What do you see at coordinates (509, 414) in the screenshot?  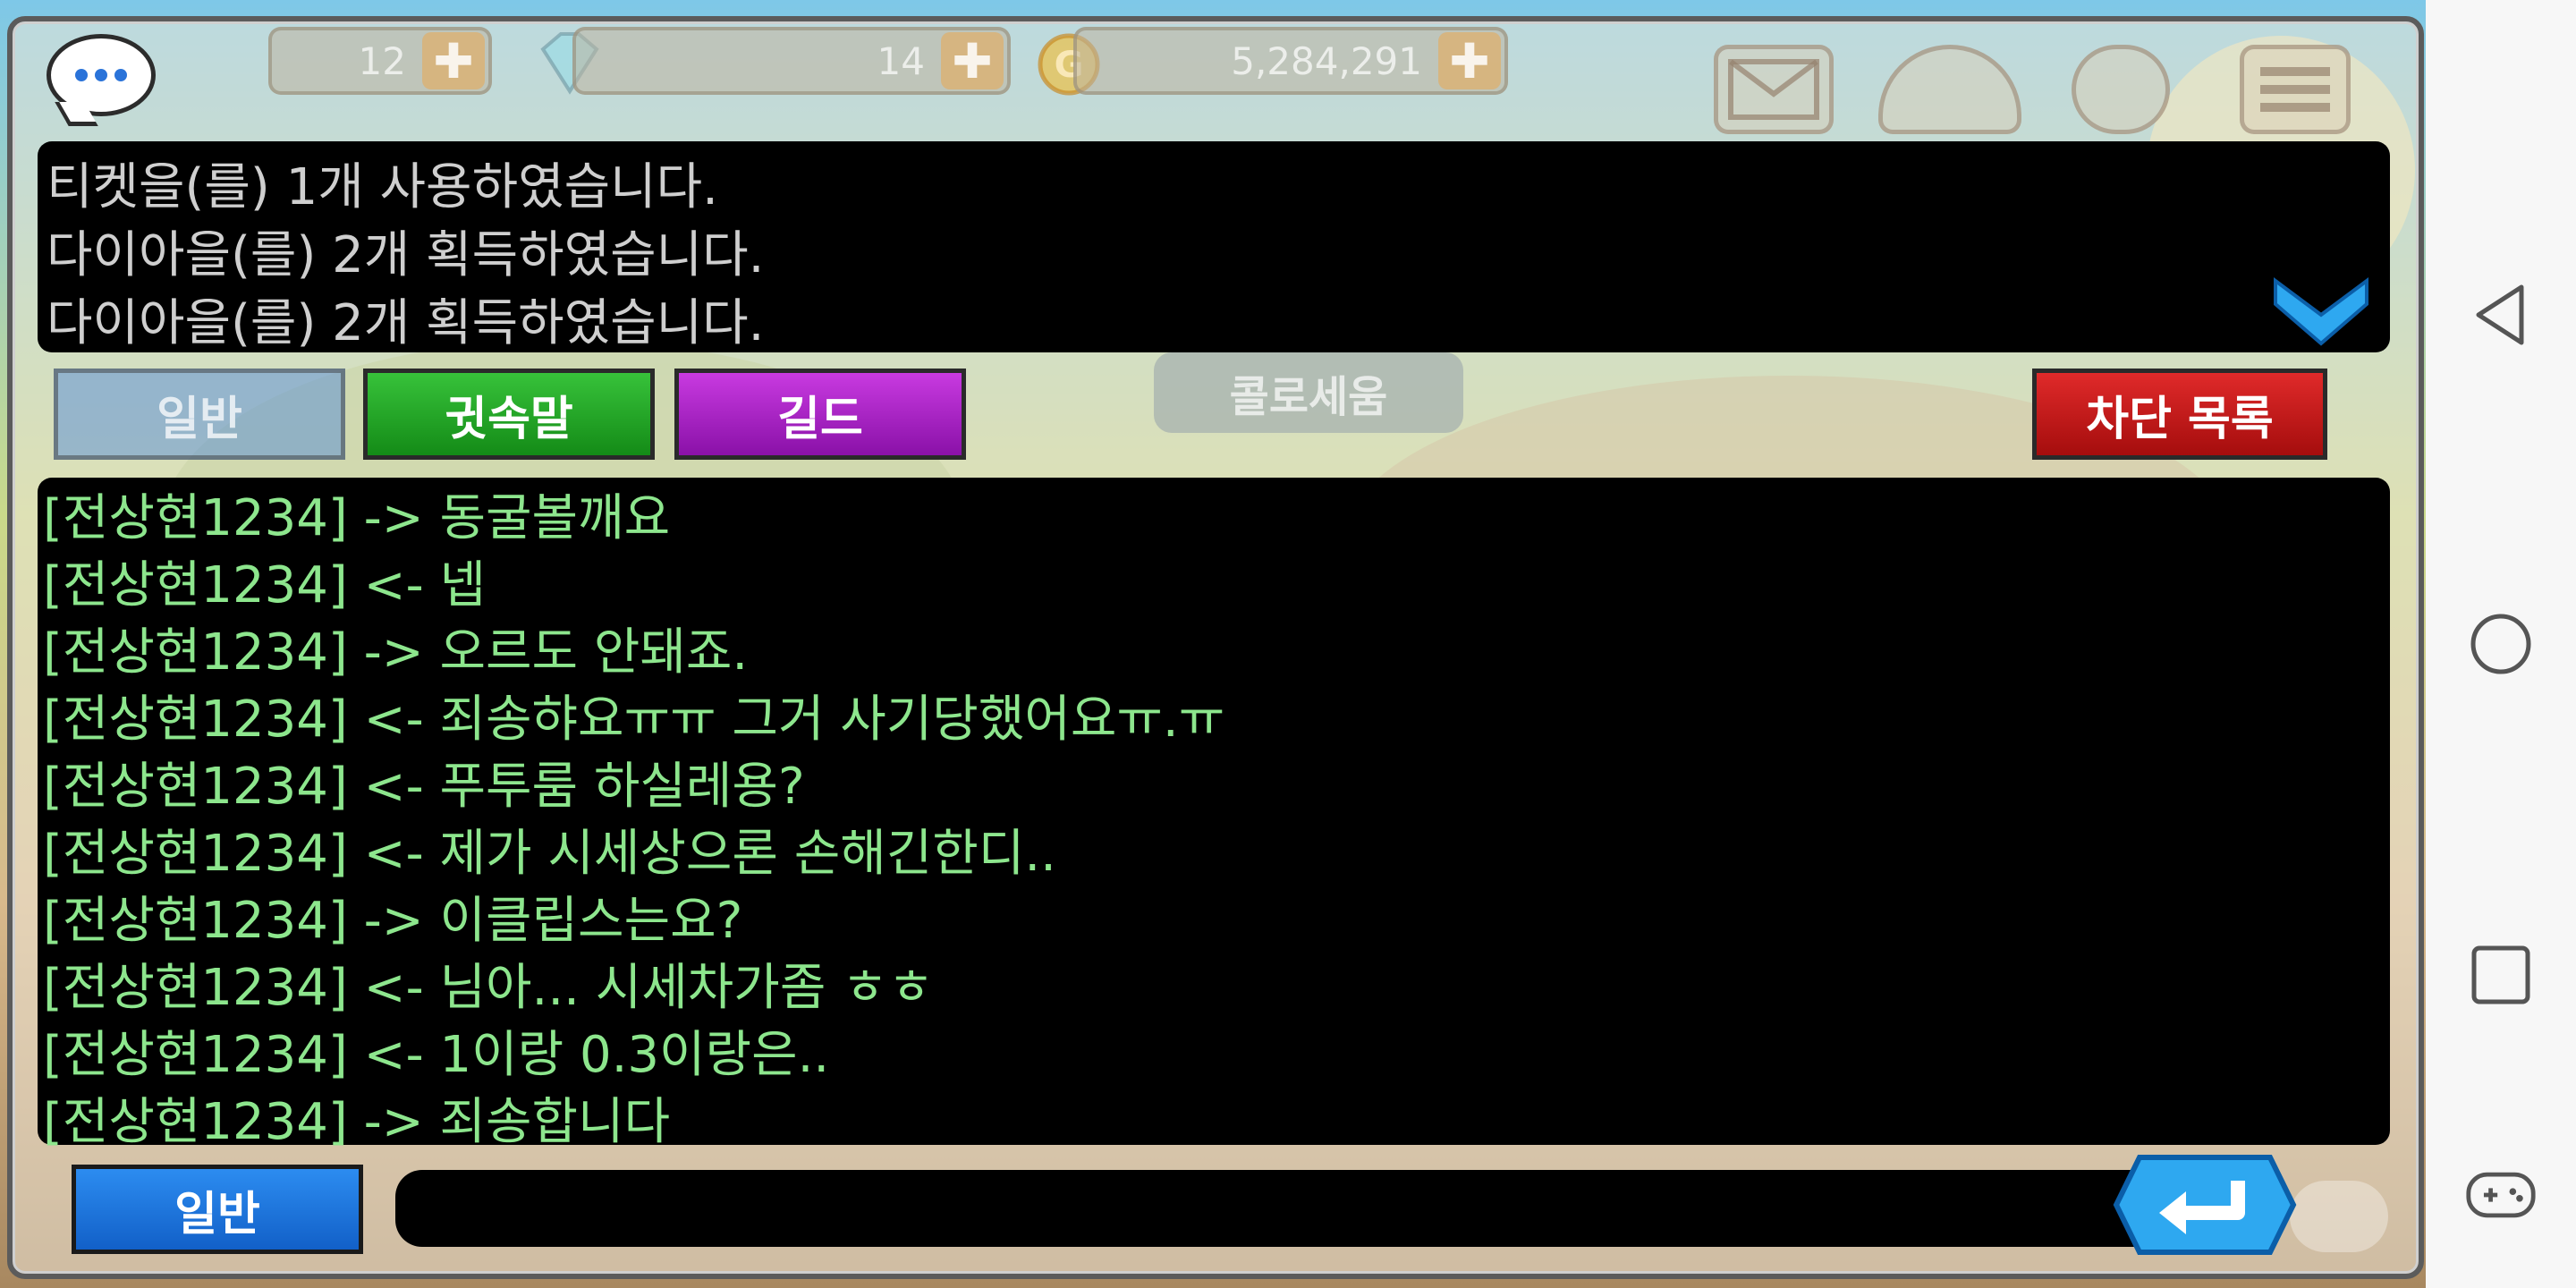 I see `tab-whisper: 귓속말` at bounding box center [509, 414].